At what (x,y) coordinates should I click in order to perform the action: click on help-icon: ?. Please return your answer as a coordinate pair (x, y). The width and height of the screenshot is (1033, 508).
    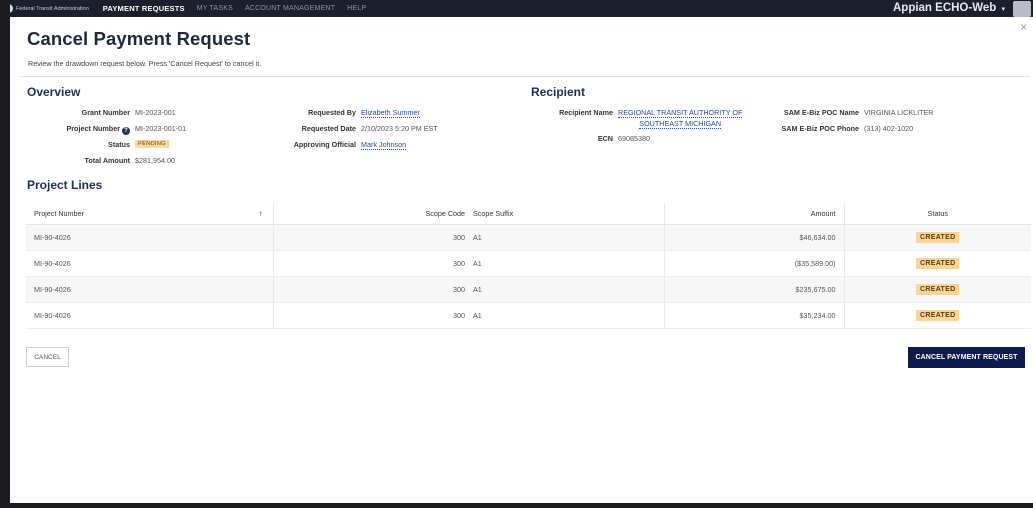
    Looking at the image, I should click on (126, 131).